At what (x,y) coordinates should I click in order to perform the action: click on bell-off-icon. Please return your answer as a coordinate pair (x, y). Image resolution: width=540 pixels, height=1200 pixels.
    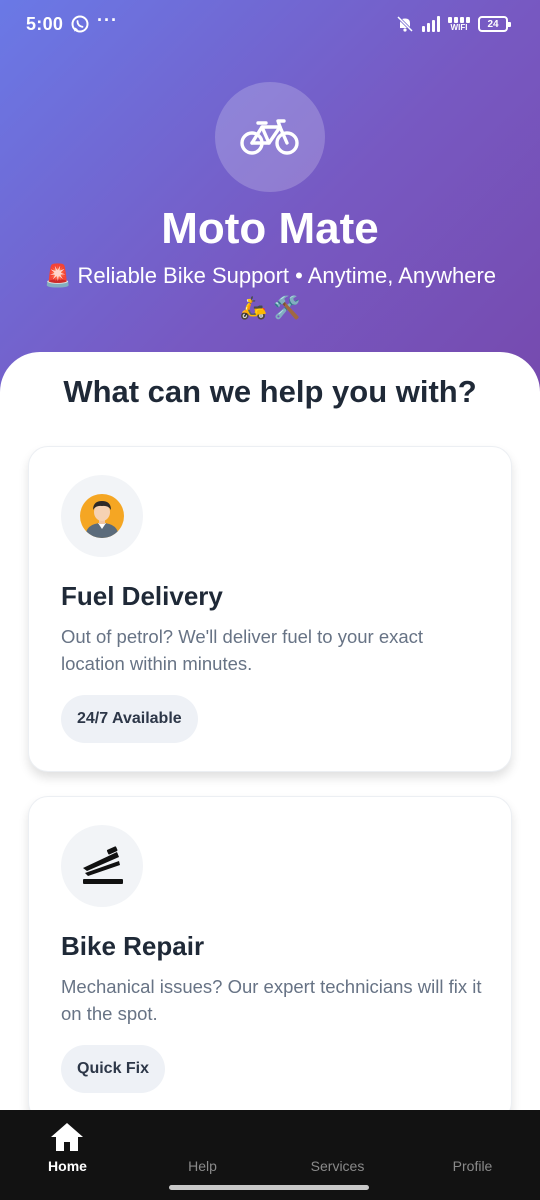
    Looking at the image, I should click on (405, 24).